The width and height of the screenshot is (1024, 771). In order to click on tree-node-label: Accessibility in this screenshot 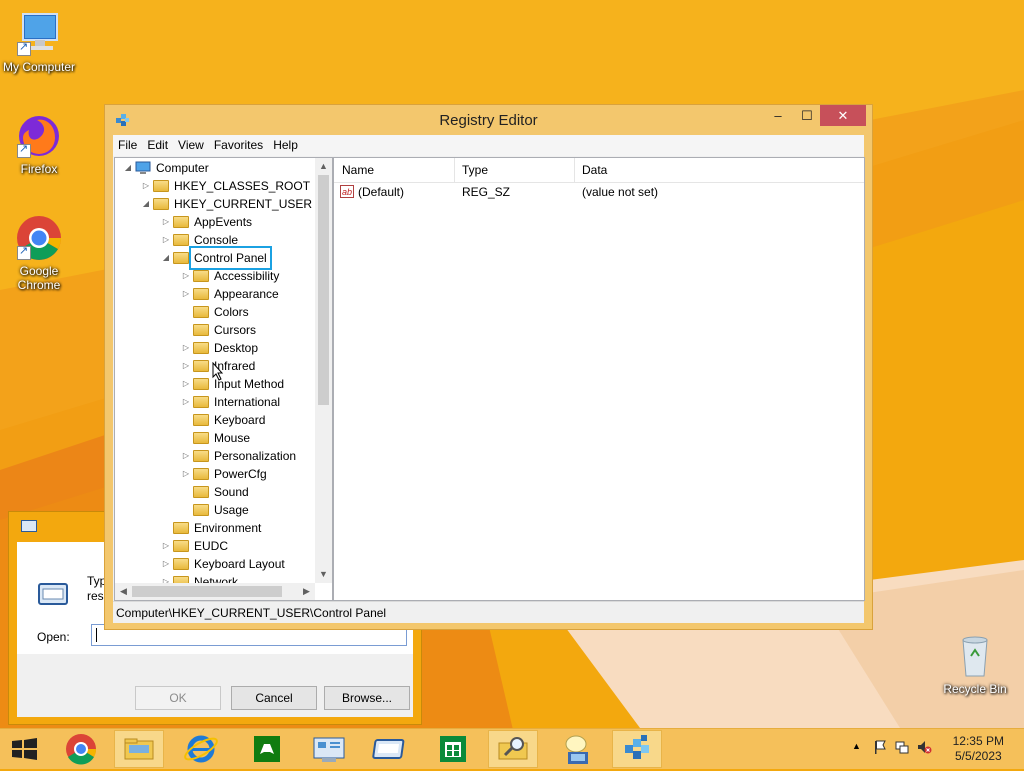, I will do `click(247, 276)`.